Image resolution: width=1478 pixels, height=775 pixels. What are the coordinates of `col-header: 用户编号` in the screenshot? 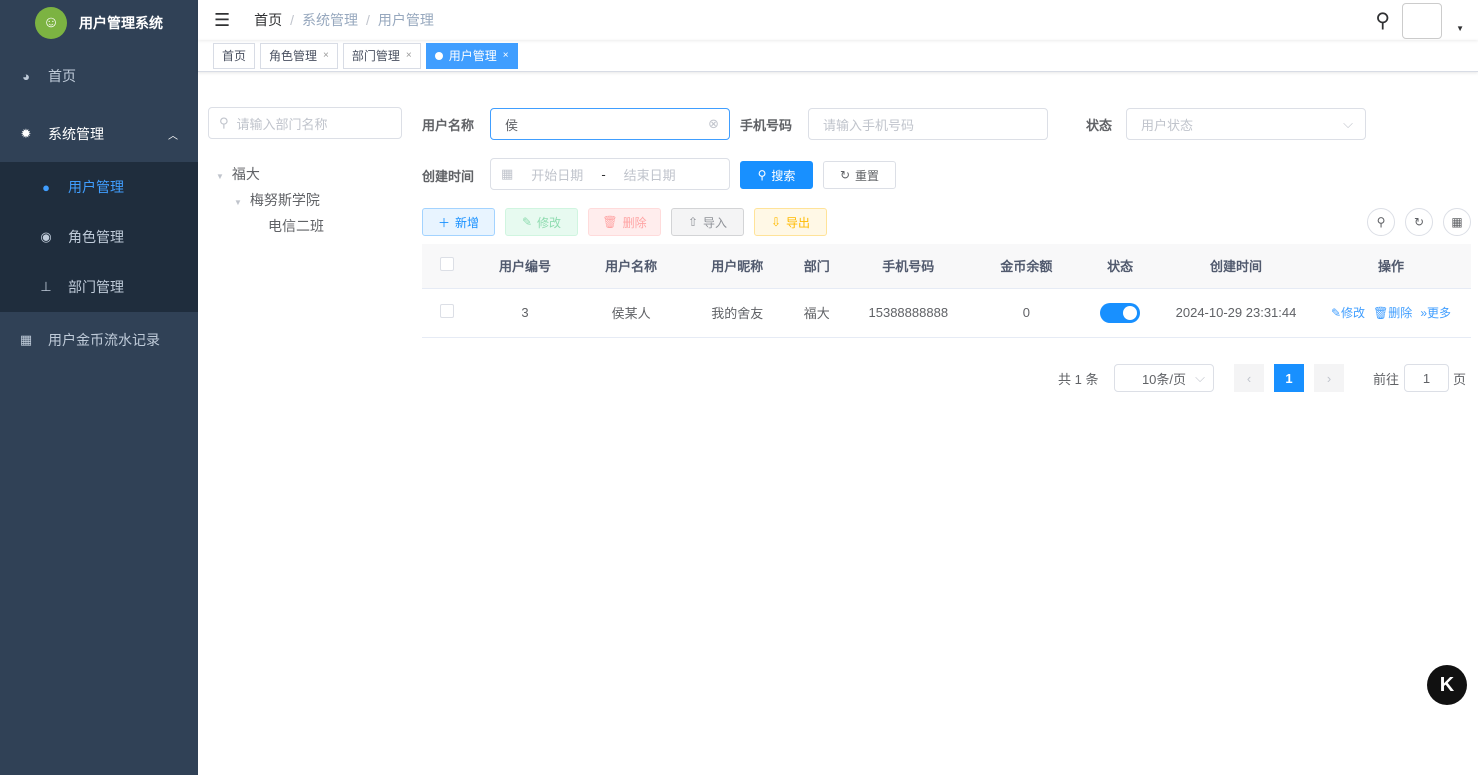 It's located at (525, 266).